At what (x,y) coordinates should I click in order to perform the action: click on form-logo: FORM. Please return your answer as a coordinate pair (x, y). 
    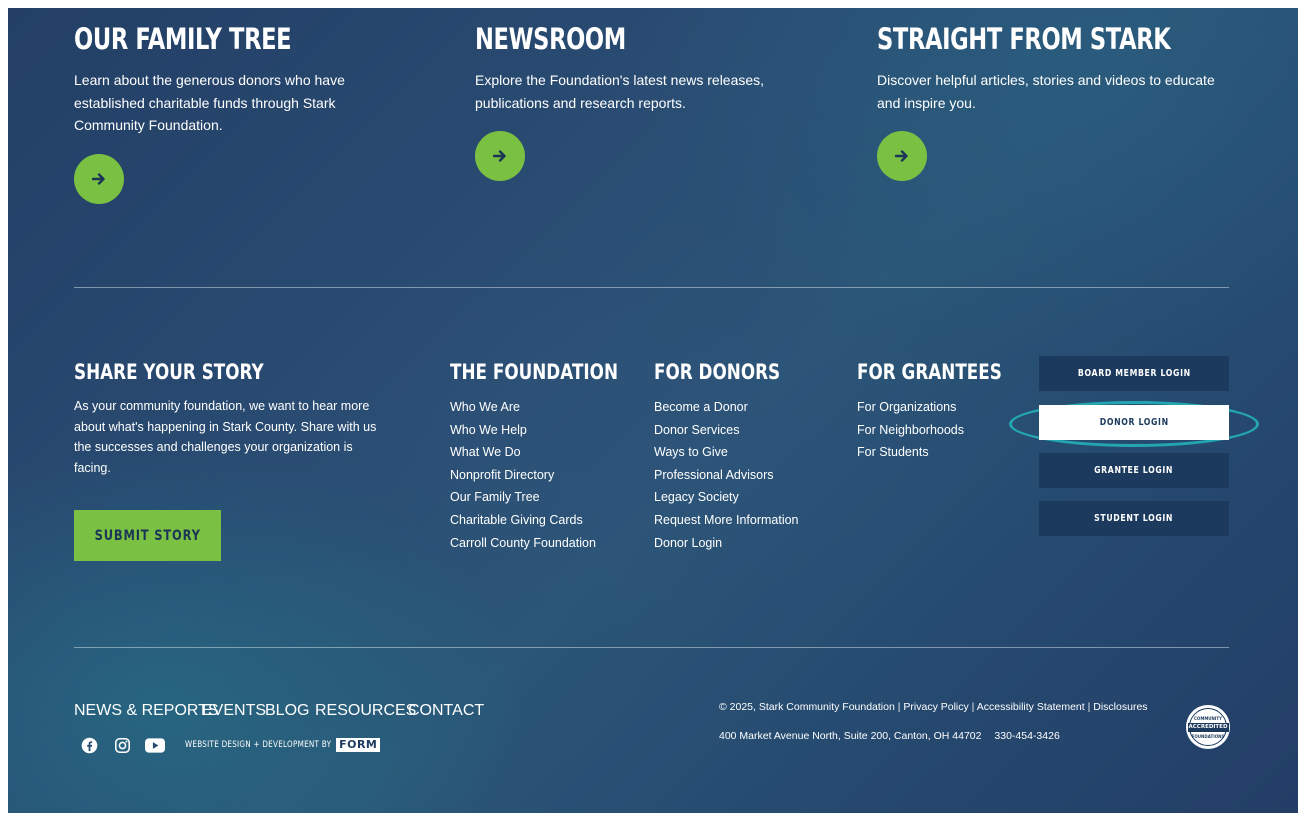
    Looking at the image, I should click on (358, 745).